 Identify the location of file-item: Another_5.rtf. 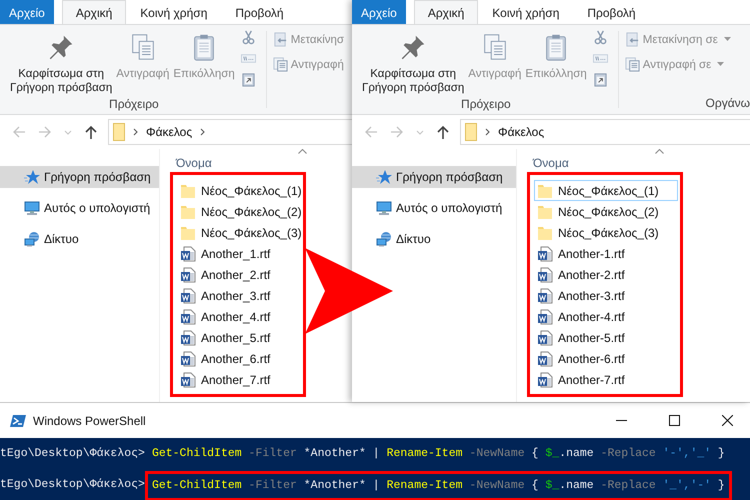
(239, 337).